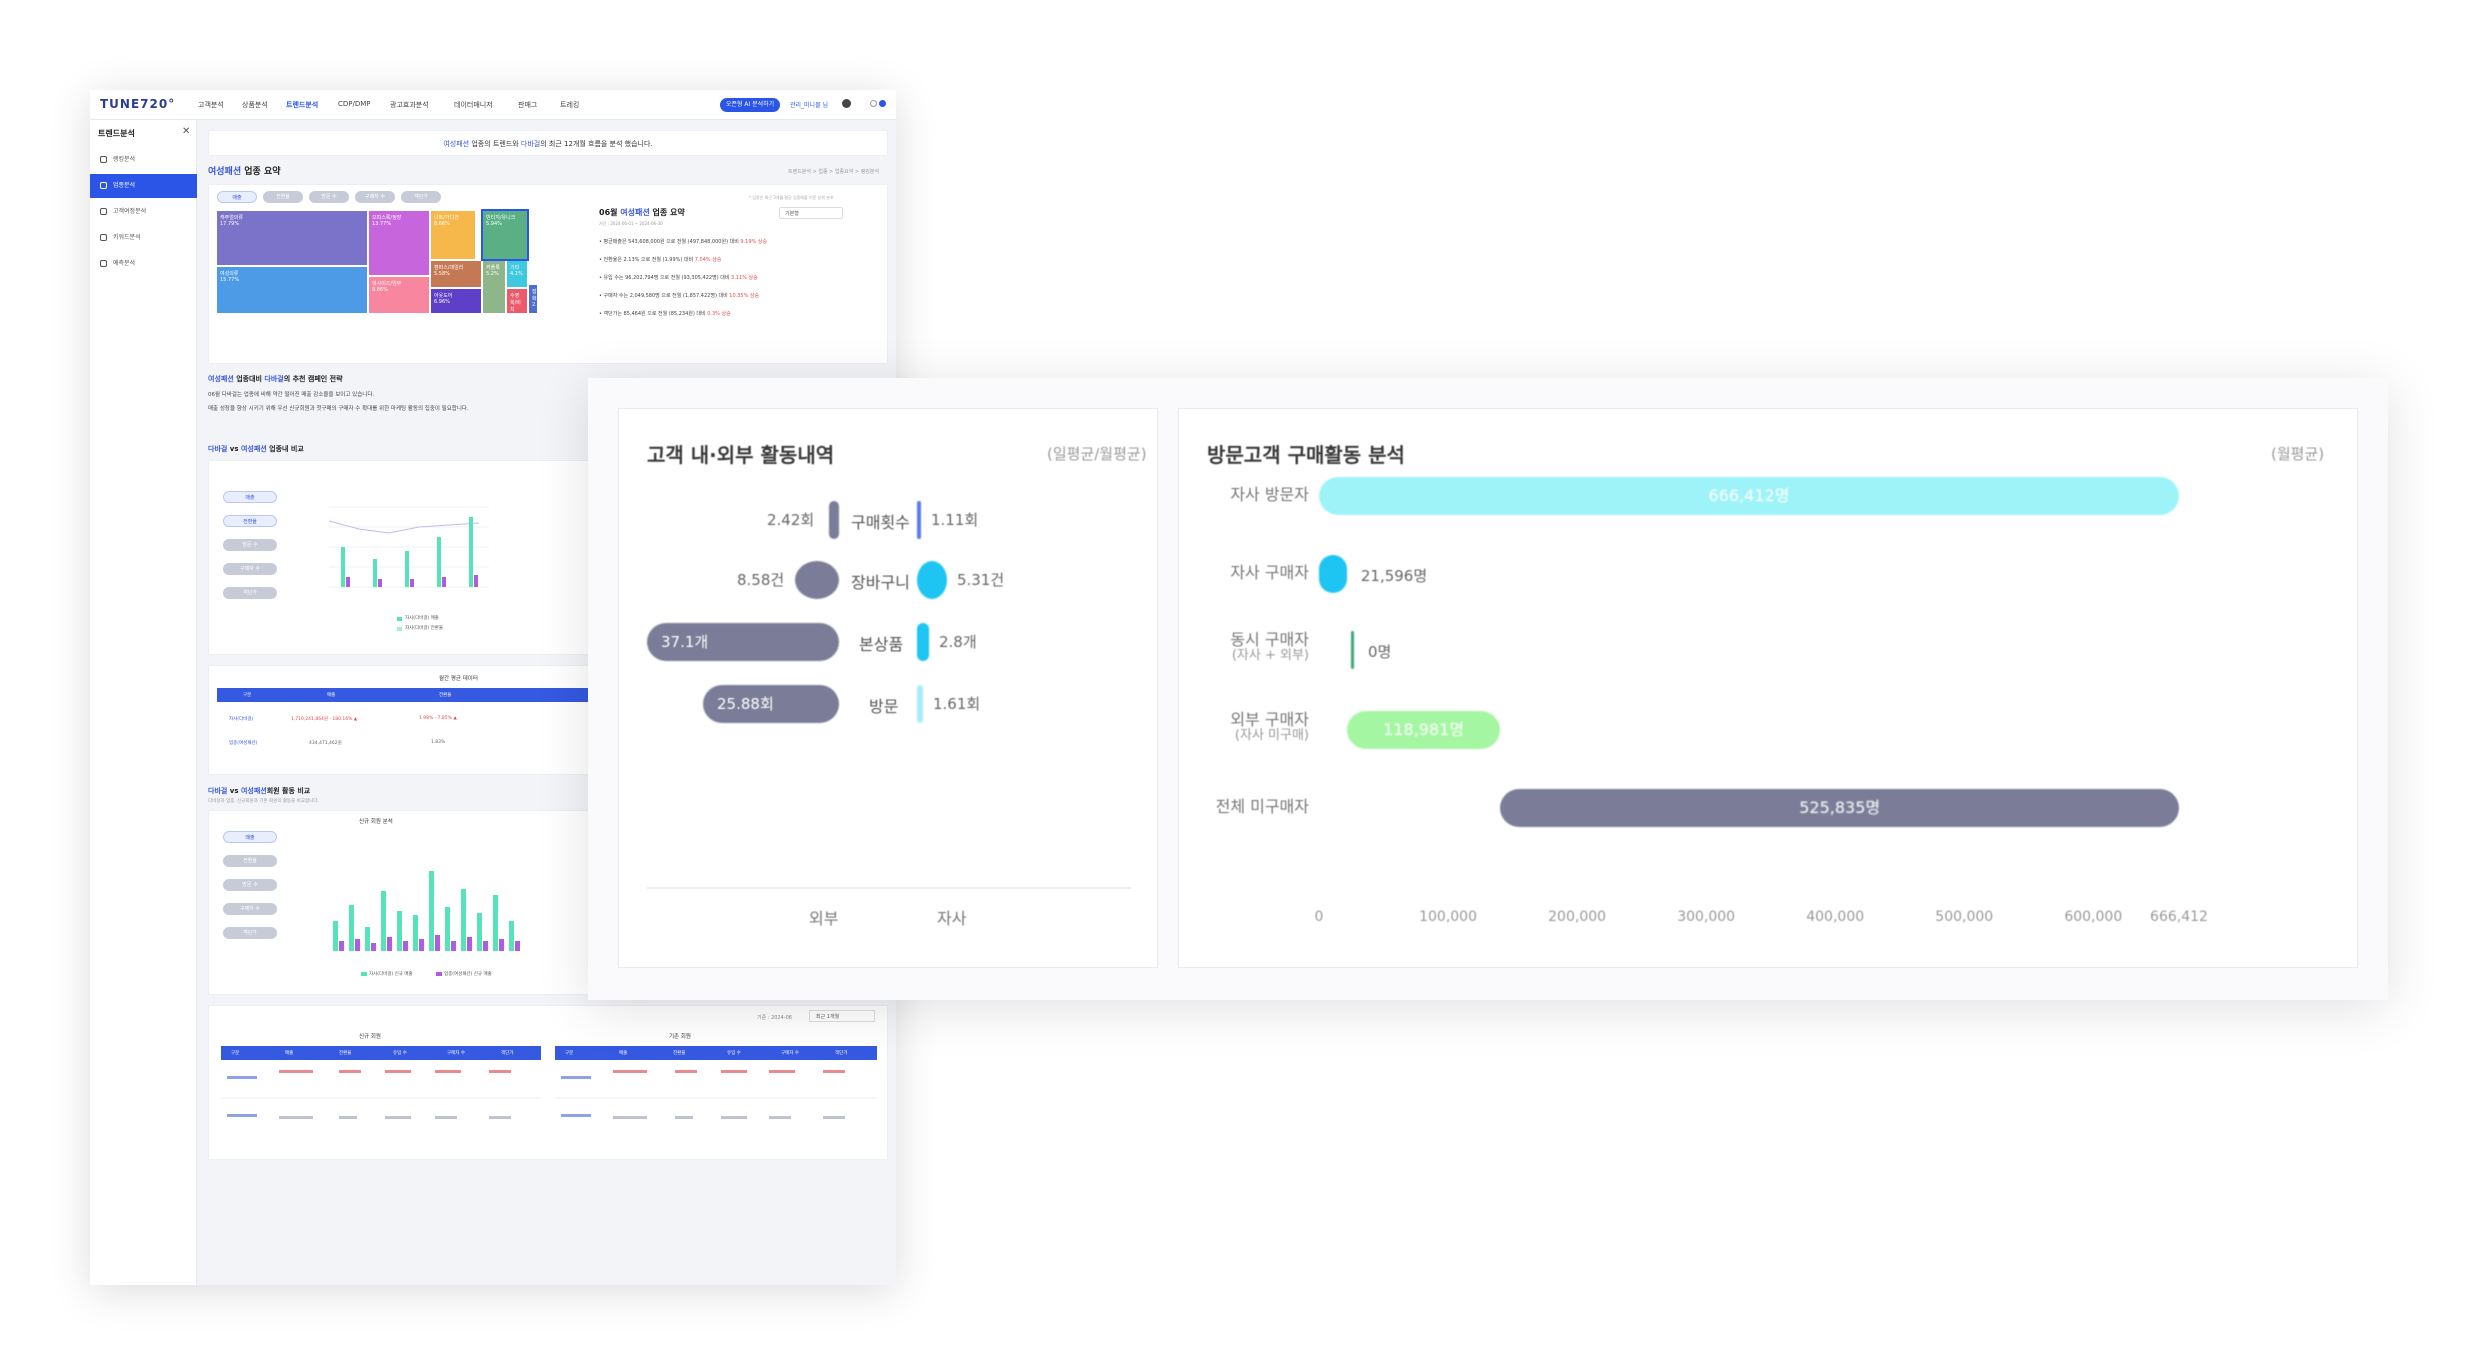 The height and width of the screenshot is (1371, 2475). What do you see at coordinates (292, 238) in the screenshot?
I see `treemap-tile: 캐주얼의류 17.79%` at bounding box center [292, 238].